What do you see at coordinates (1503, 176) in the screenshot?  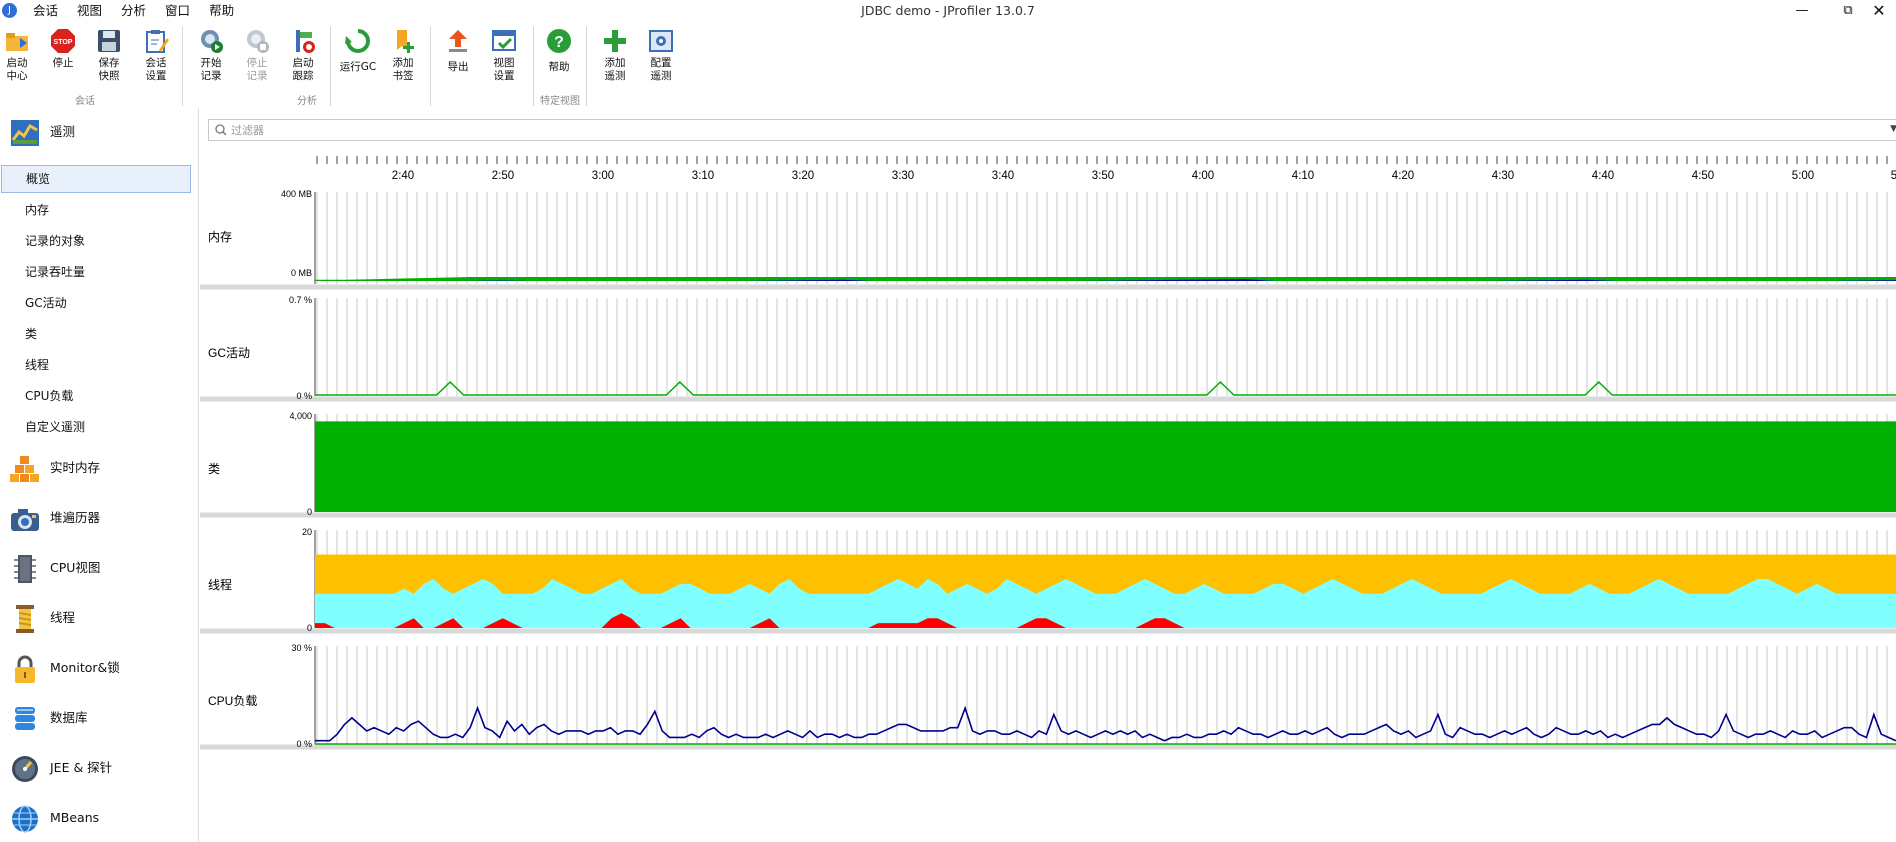 I see `time-axis-label: 4:30` at bounding box center [1503, 176].